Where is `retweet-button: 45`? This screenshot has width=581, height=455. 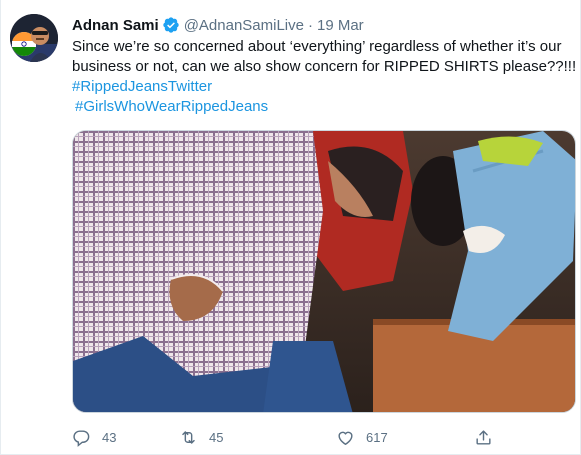 retweet-button: 45 is located at coordinates (201, 437).